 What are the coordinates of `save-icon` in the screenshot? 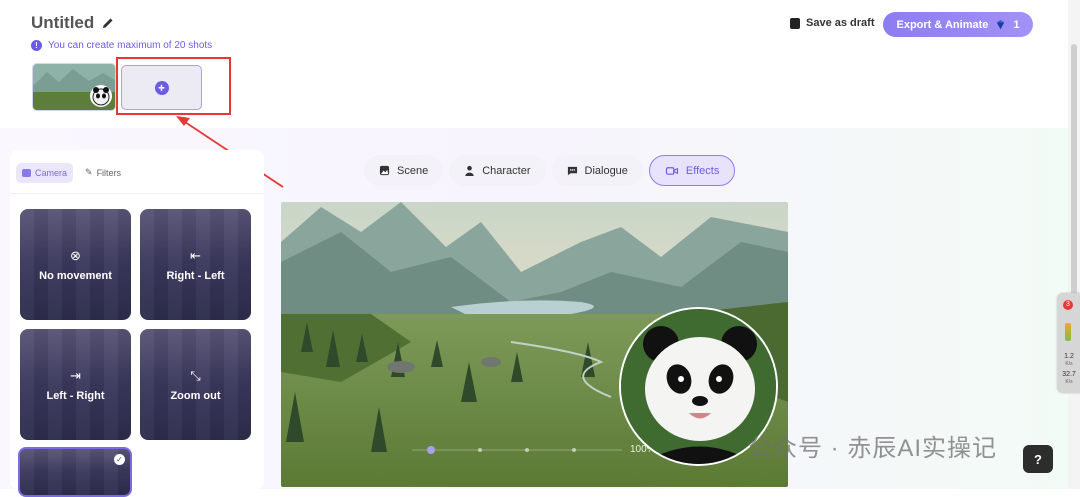 It's located at (795, 23).